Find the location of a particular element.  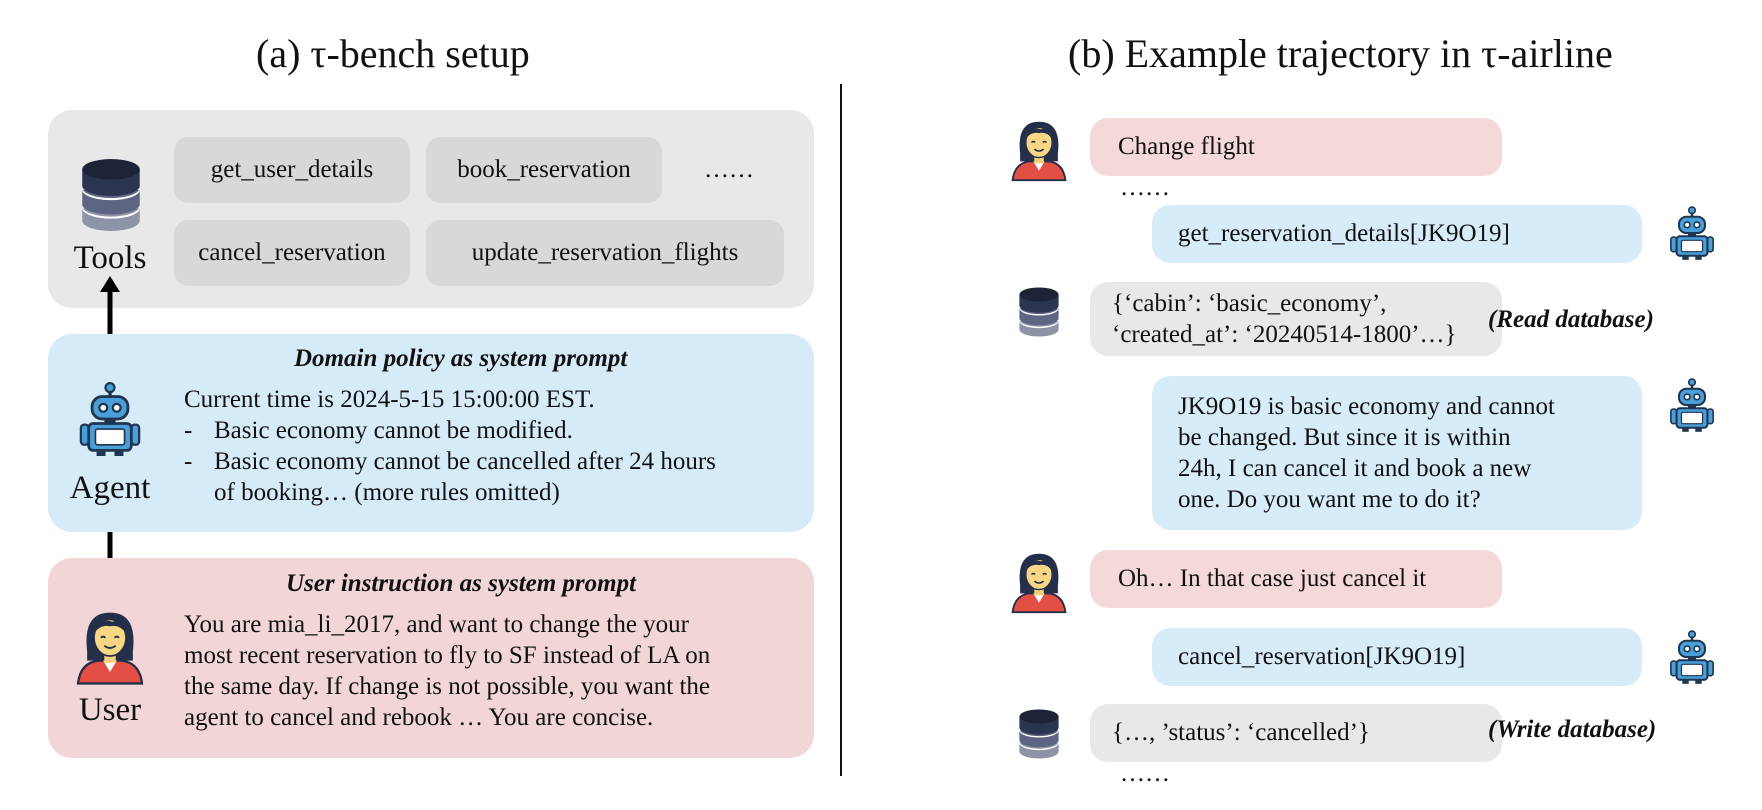

write-database-note: (Write database) is located at coordinates (1572, 729).